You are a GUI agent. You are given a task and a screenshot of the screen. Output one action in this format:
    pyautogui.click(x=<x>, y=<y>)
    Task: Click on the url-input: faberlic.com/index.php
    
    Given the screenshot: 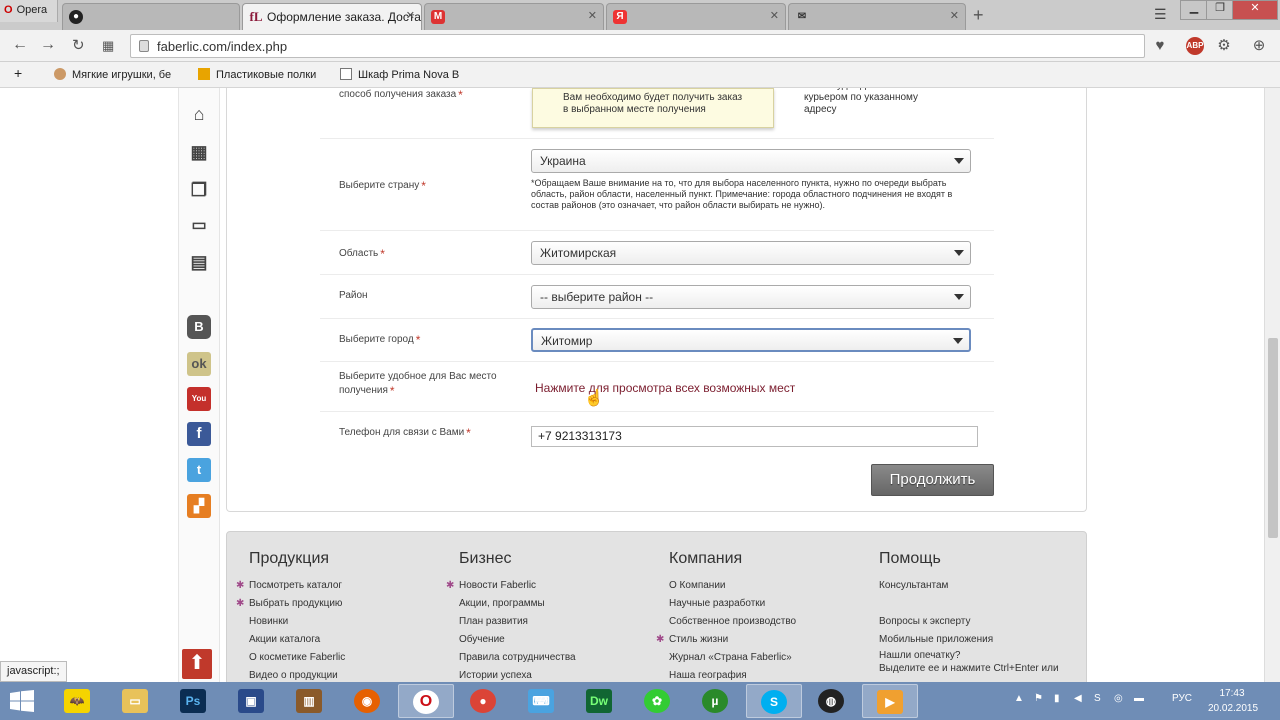 What is the action you would take?
    pyautogui.click(x=637, y=46)
    